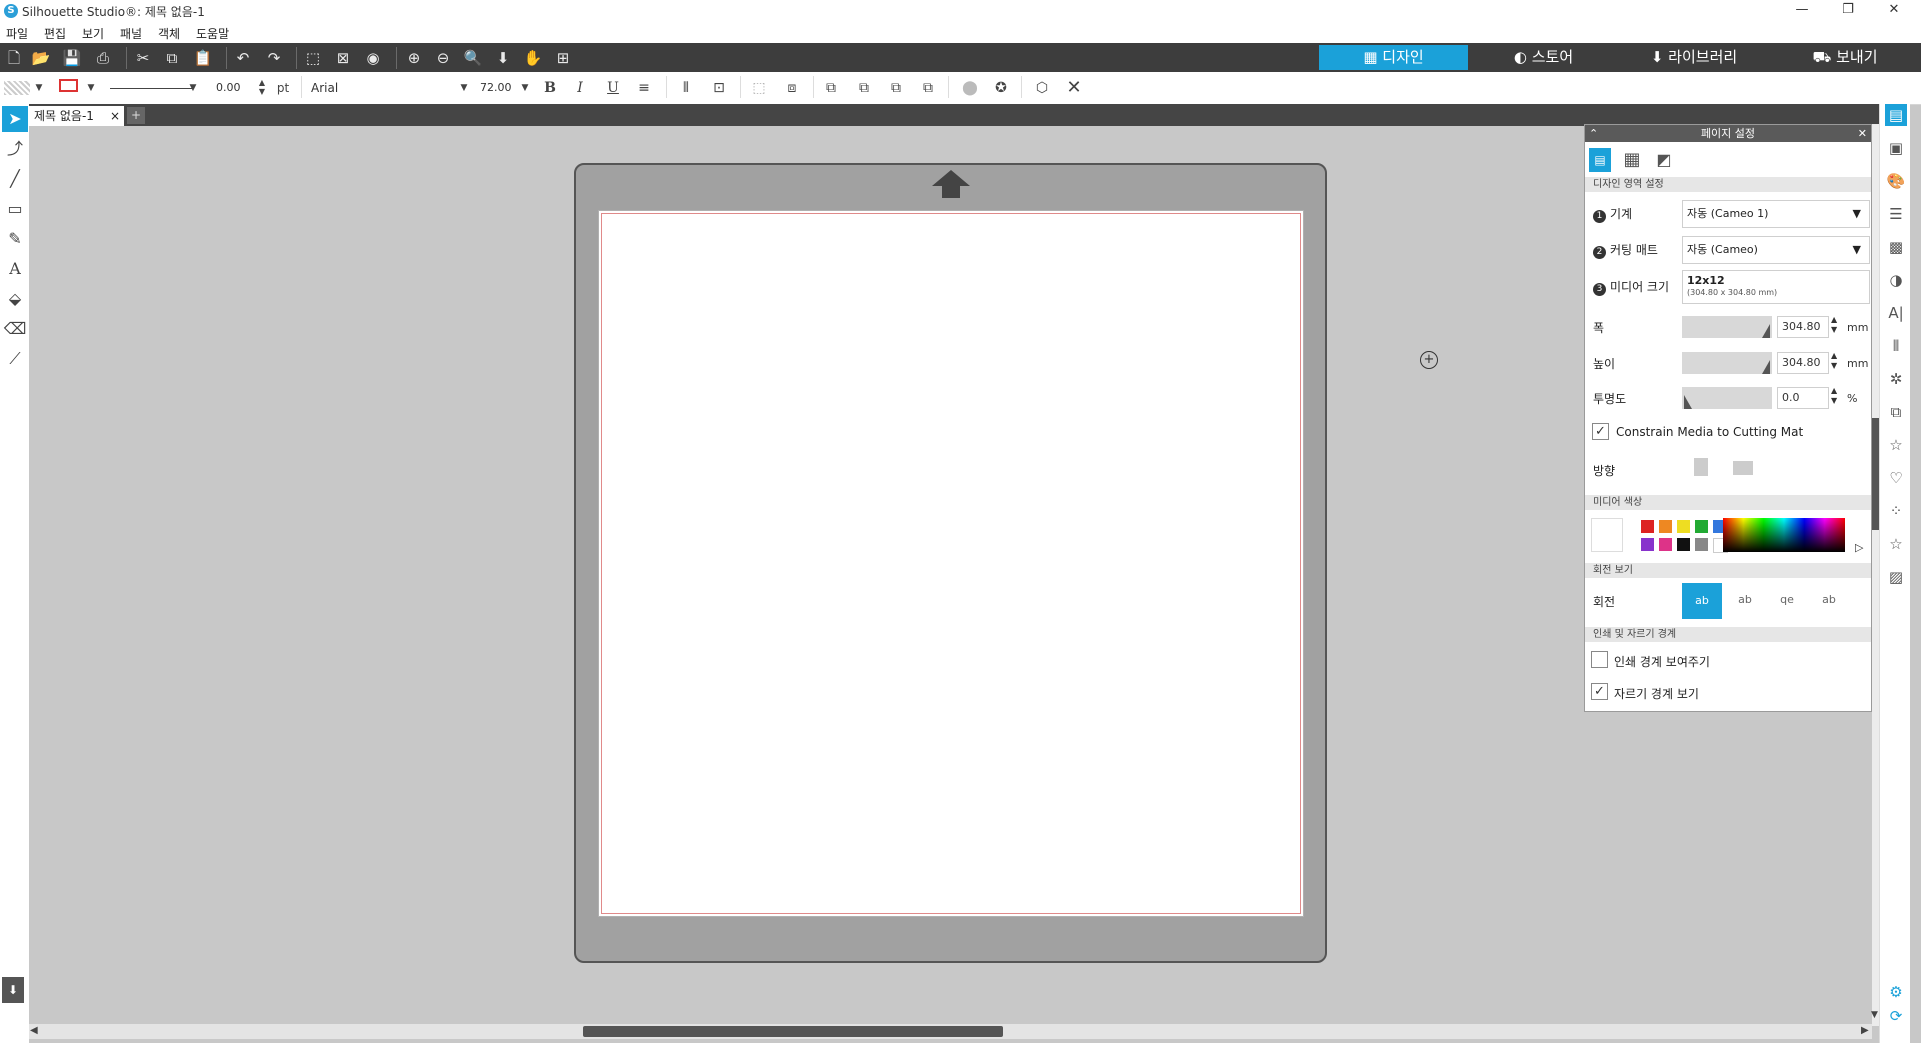 This screenshot has height=1043, width=1921. I want to click on pixscan-icon: ▣, so click(1896, 148).